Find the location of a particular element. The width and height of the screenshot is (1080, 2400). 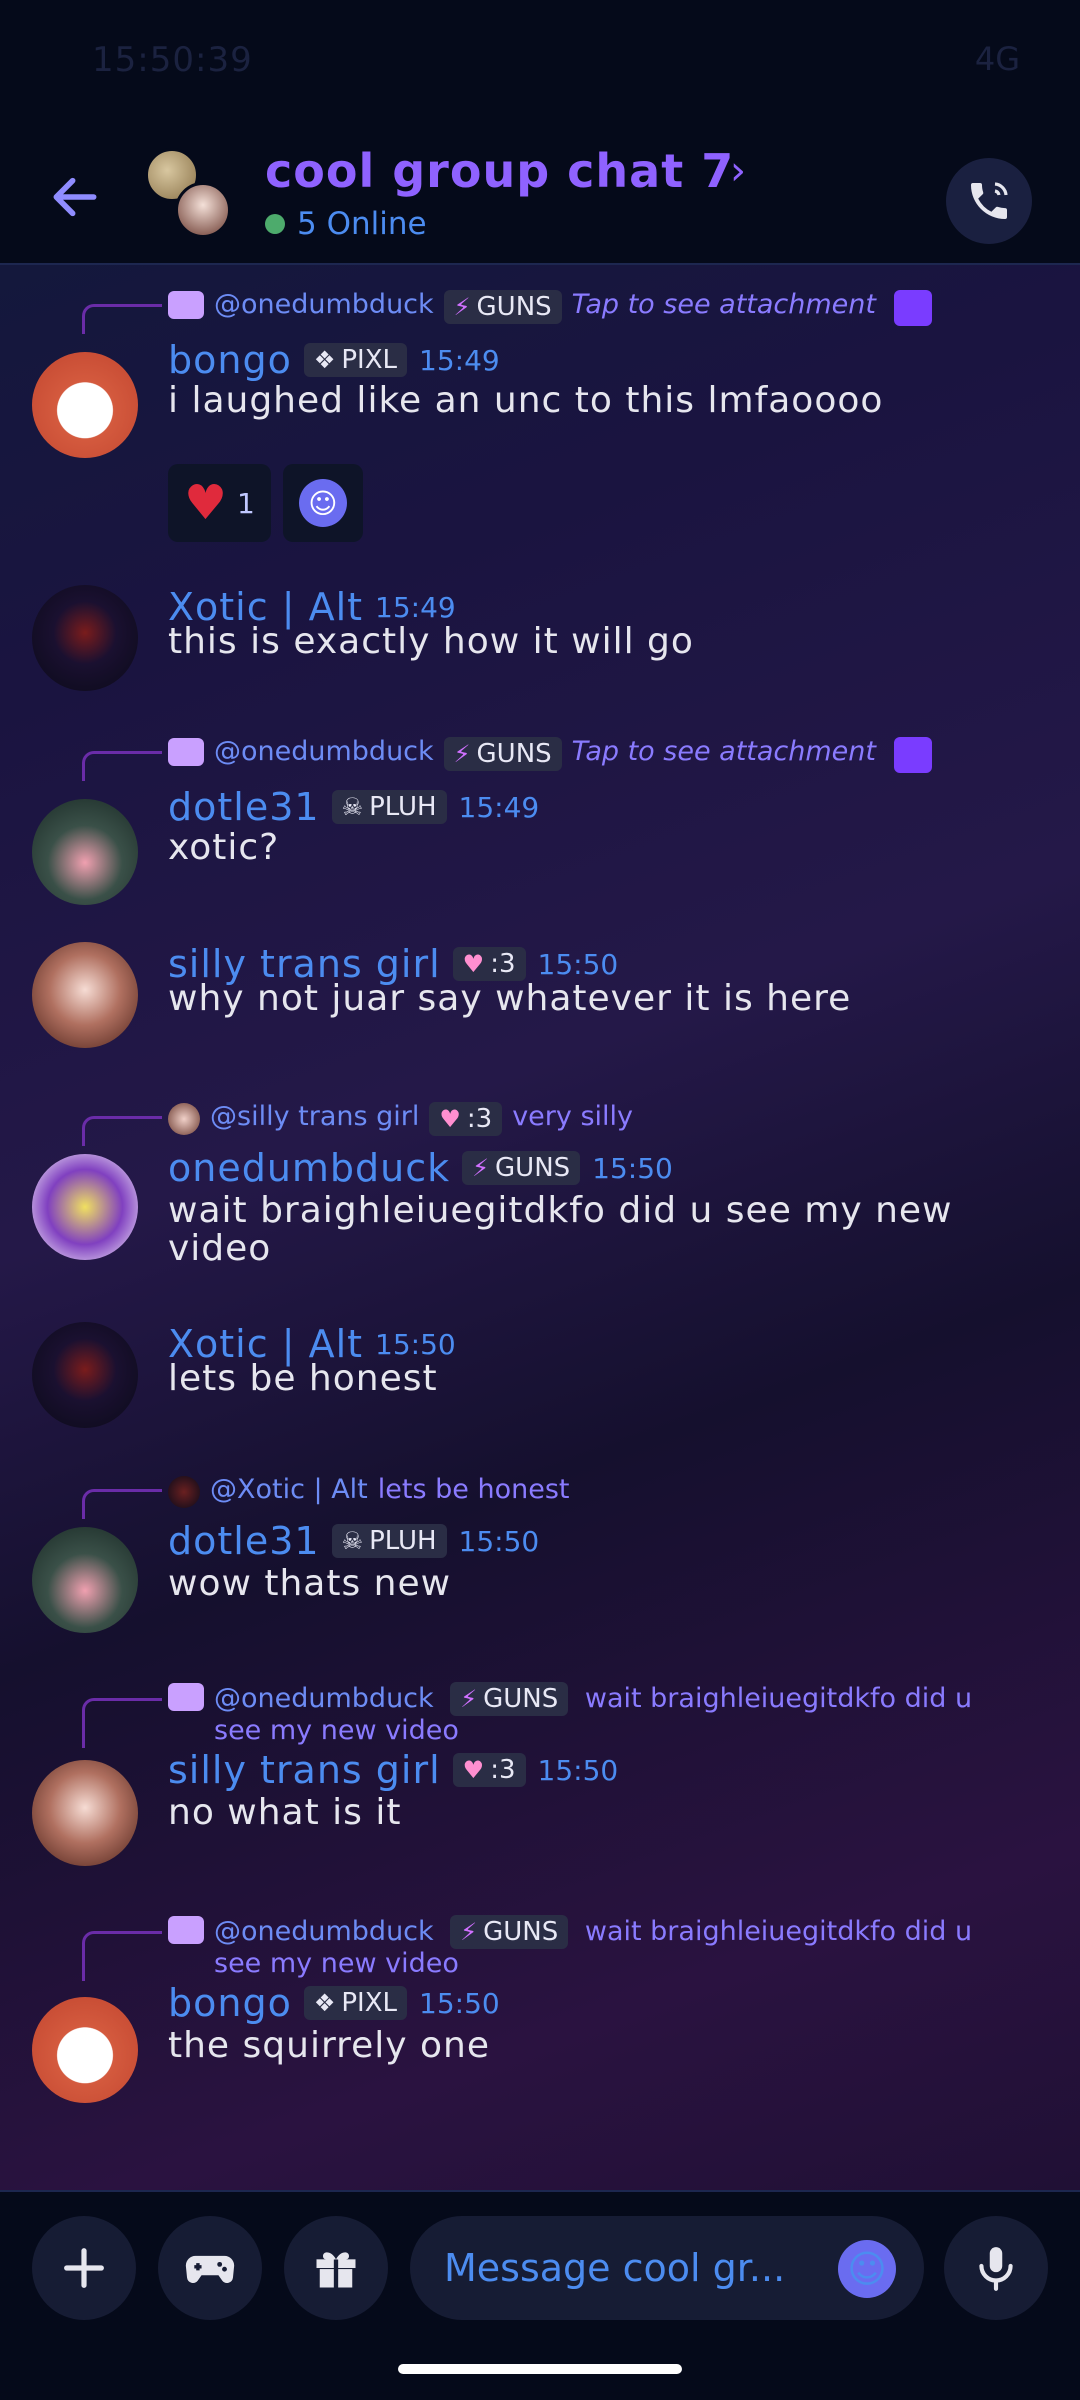

gift-icon is located at coordinates (336, 2270).